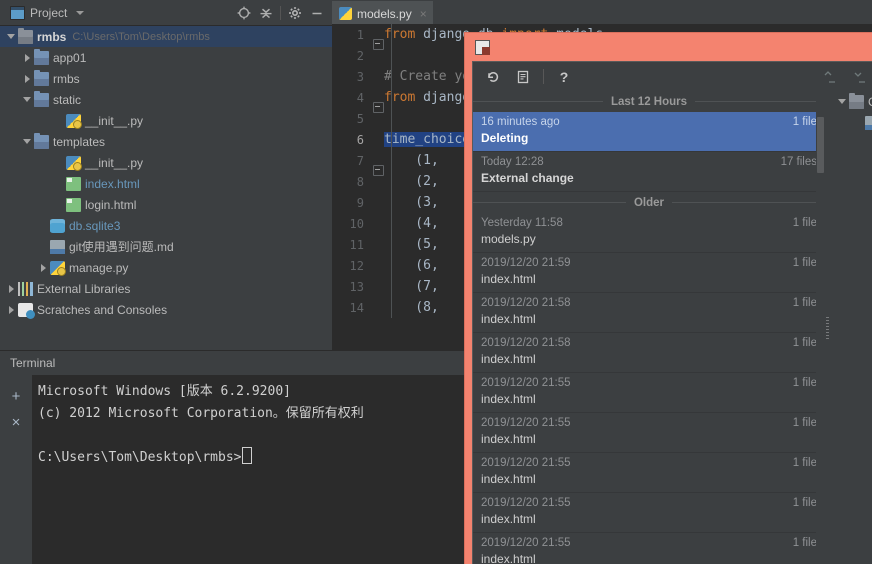 This screenshot has height=564, width=872. Describe the element at coordinates (16, 396) in the screenshot. I see `new-session-button: +` at that location.